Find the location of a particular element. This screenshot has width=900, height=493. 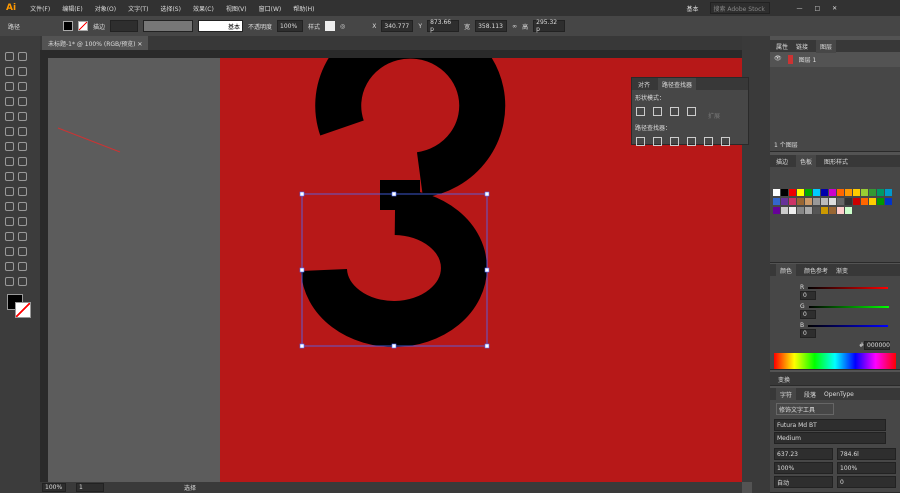

tab-character: 字符 is located at coordinates (786, 394).